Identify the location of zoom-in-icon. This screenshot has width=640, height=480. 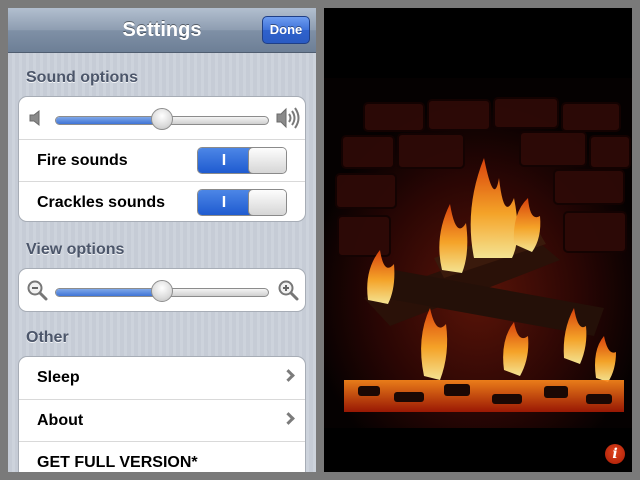
(288, 292).